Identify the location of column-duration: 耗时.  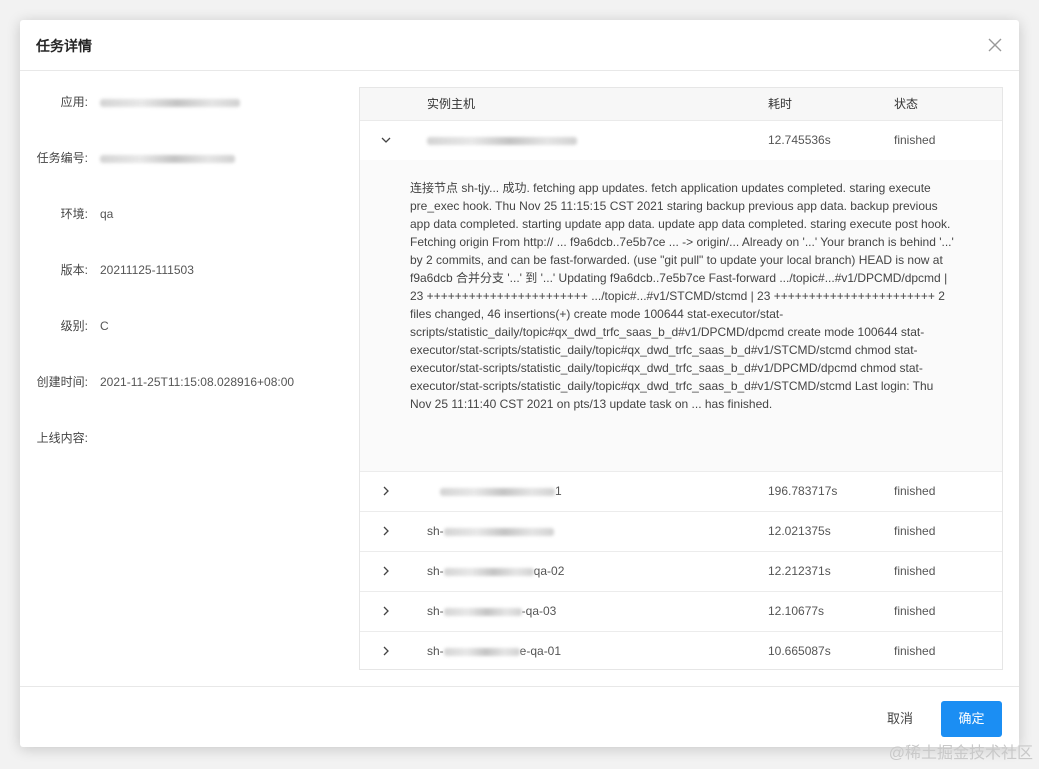
(780, 104).